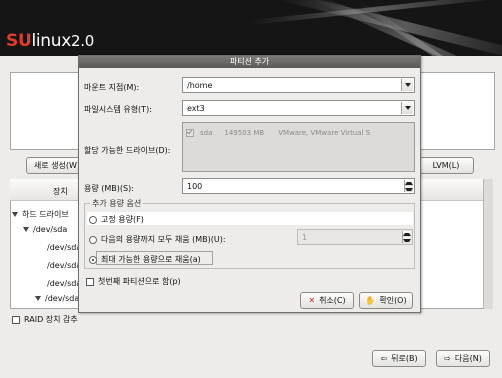 Image resolution: width=502 pixels, height=378 pixels. I want to click on back-arrow-icon: ⇦, so click(384, 358).